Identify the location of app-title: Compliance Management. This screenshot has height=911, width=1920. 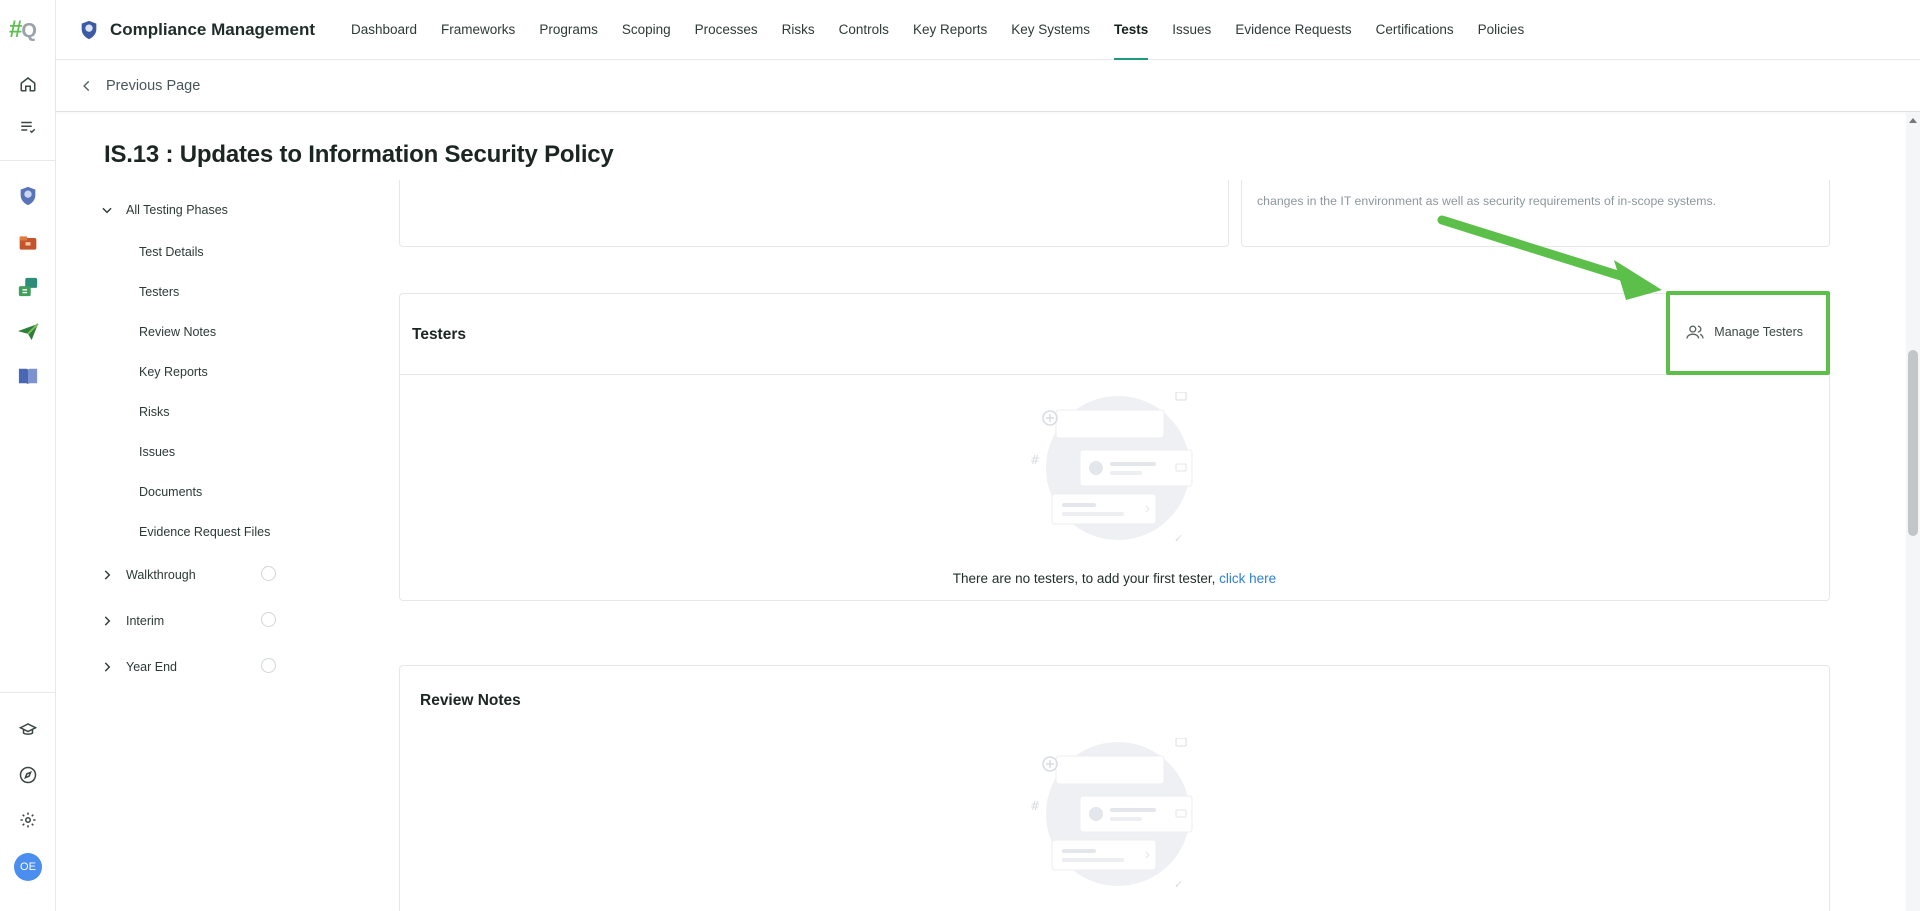
(212, 29).